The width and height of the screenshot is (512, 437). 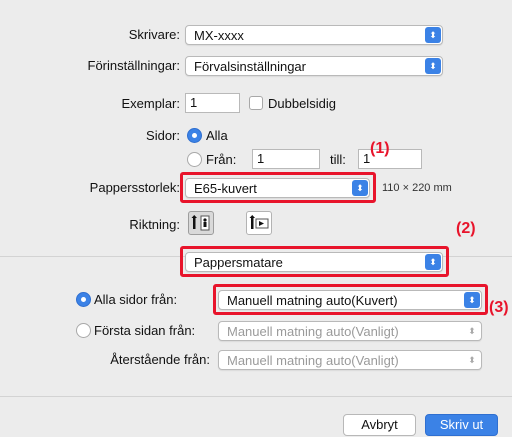 I want to click on copies-label: Exemplar:, so click(x=150, y=103).